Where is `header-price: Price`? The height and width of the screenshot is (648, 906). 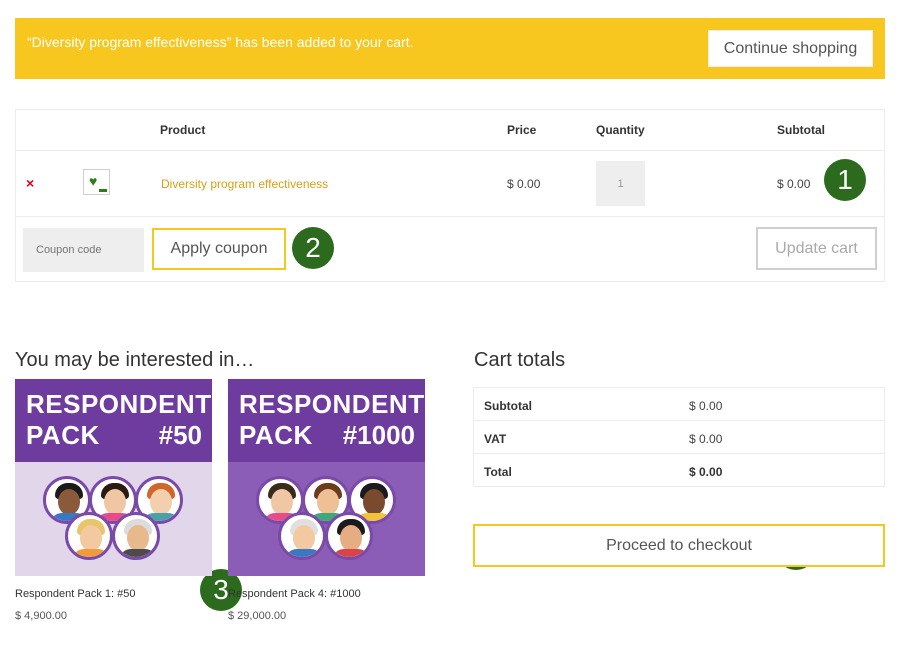 header-price: Price is located at coordinates (522, 130).